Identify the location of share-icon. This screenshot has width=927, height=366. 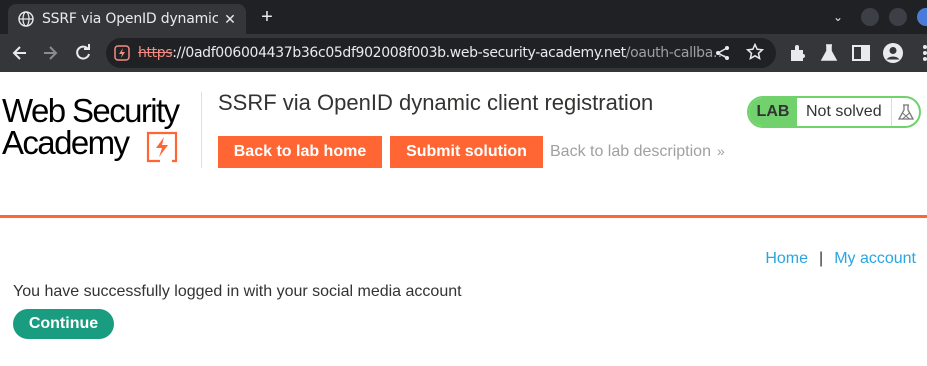
(723, 53).